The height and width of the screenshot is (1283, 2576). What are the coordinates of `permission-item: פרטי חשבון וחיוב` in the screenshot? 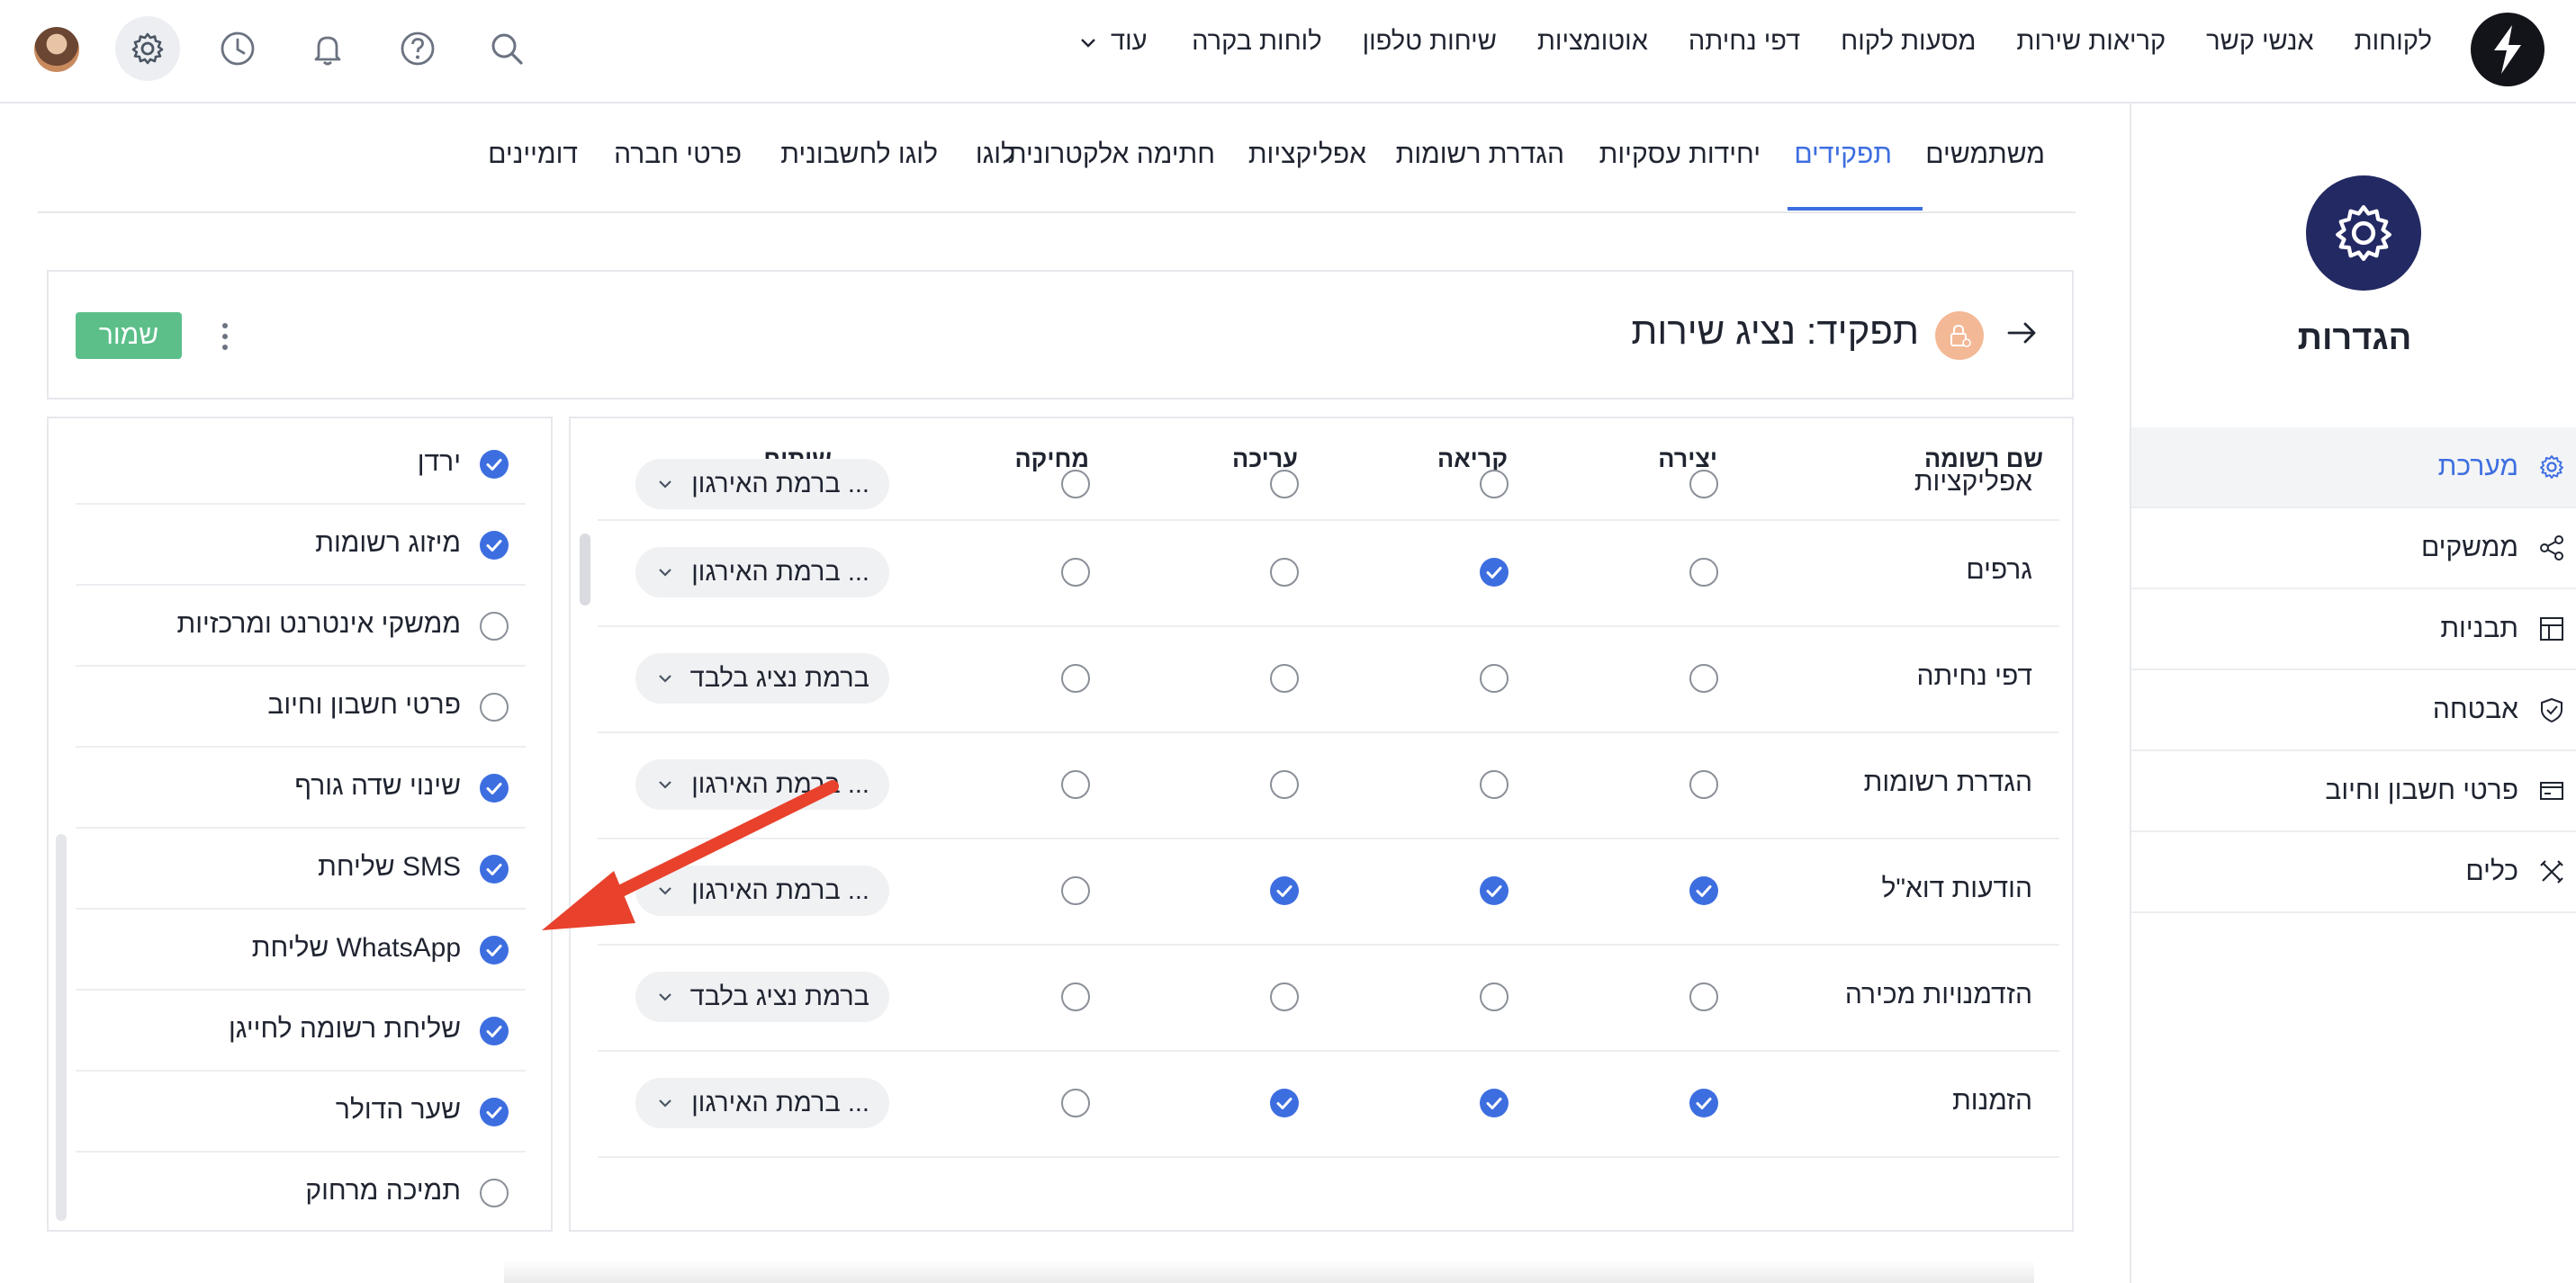 It's located at (301, 707).